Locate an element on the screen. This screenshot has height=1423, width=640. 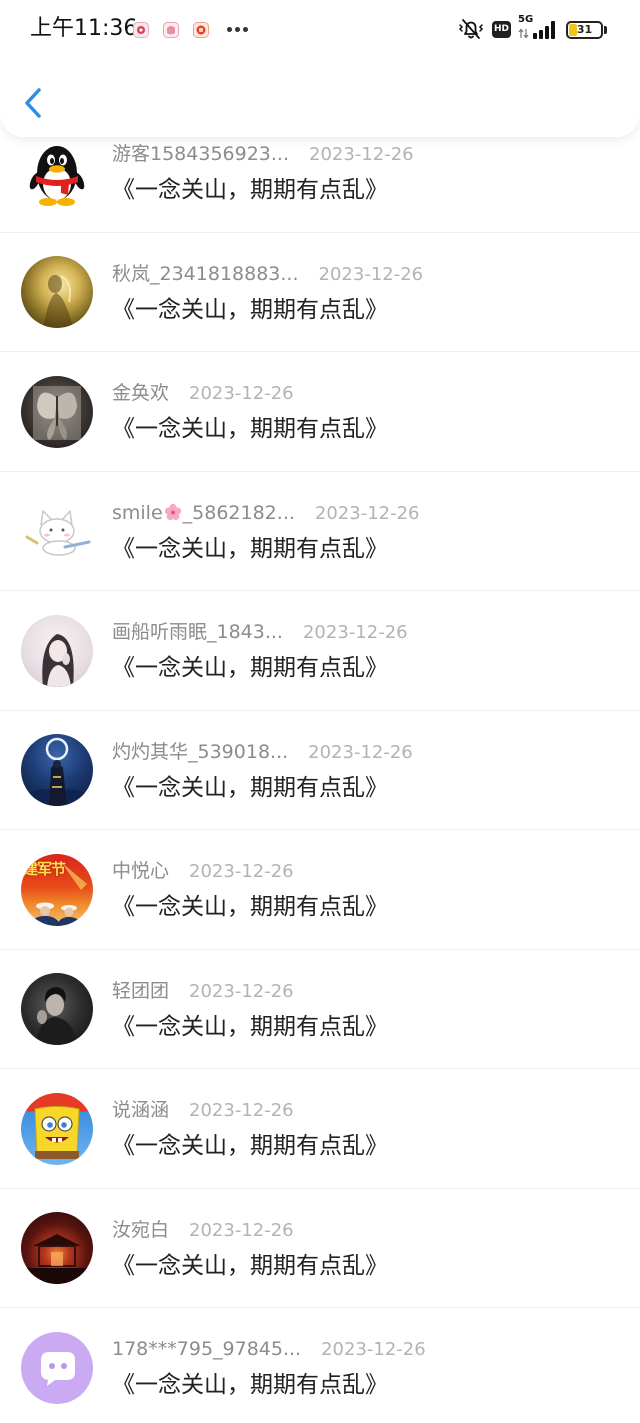
network-type-label: 5G is located at coordinates (526, 19).